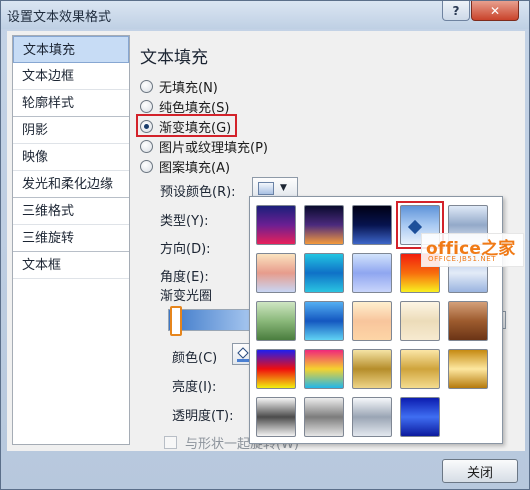  I want to click on gradient-swatch-sapphire, so click(420, 417).